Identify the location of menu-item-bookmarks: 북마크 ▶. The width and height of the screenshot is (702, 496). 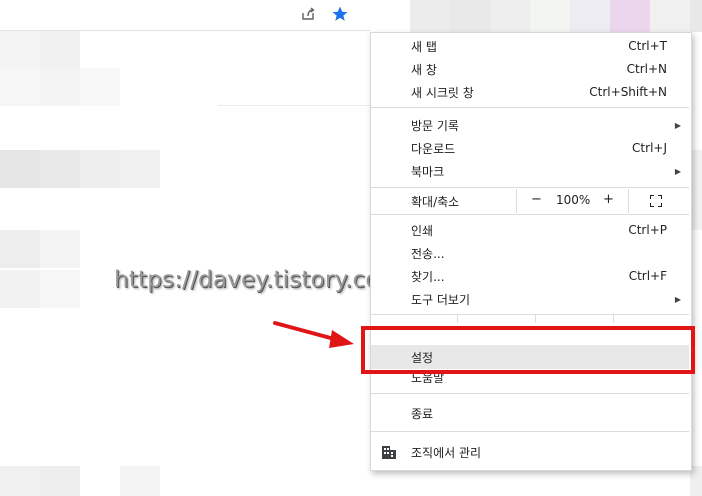
(530, 171).